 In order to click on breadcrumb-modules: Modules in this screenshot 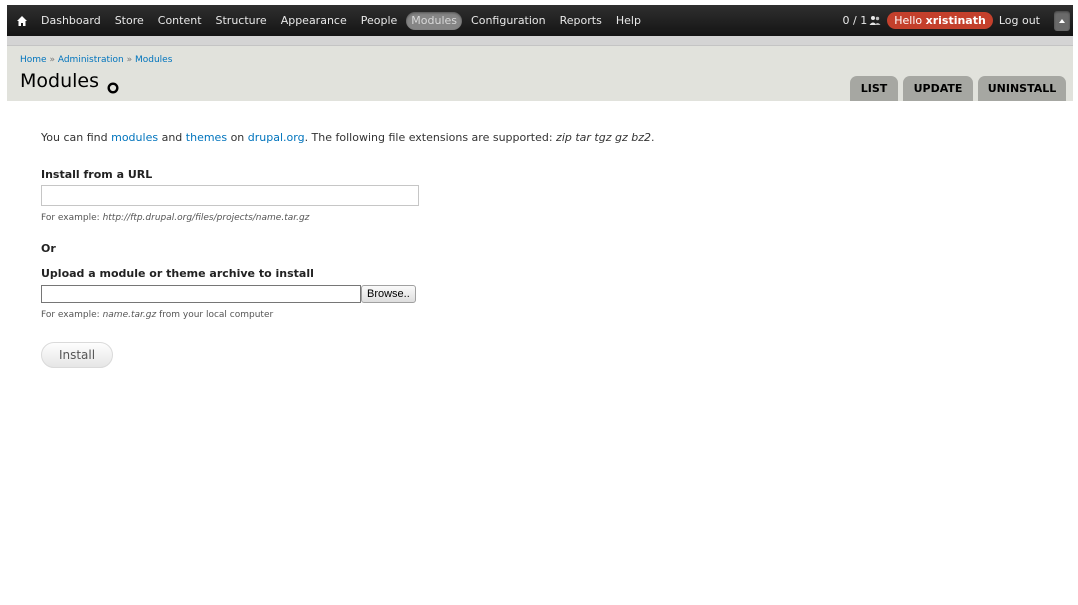, I will do `click(153, 60)`.